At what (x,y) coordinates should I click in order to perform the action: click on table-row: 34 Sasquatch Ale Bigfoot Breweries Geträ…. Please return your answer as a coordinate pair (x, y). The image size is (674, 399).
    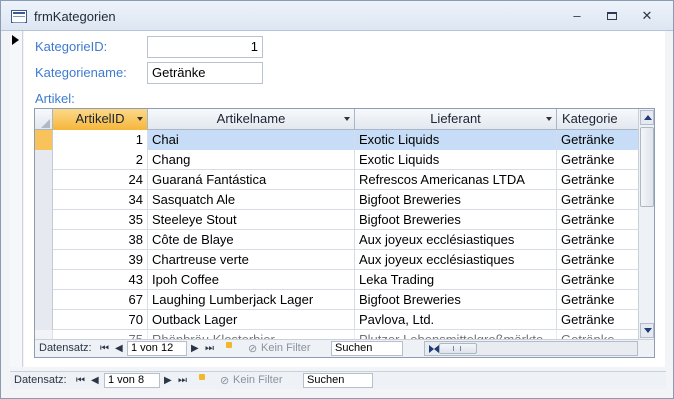
    Looking at the image, I should click on (336, 200).